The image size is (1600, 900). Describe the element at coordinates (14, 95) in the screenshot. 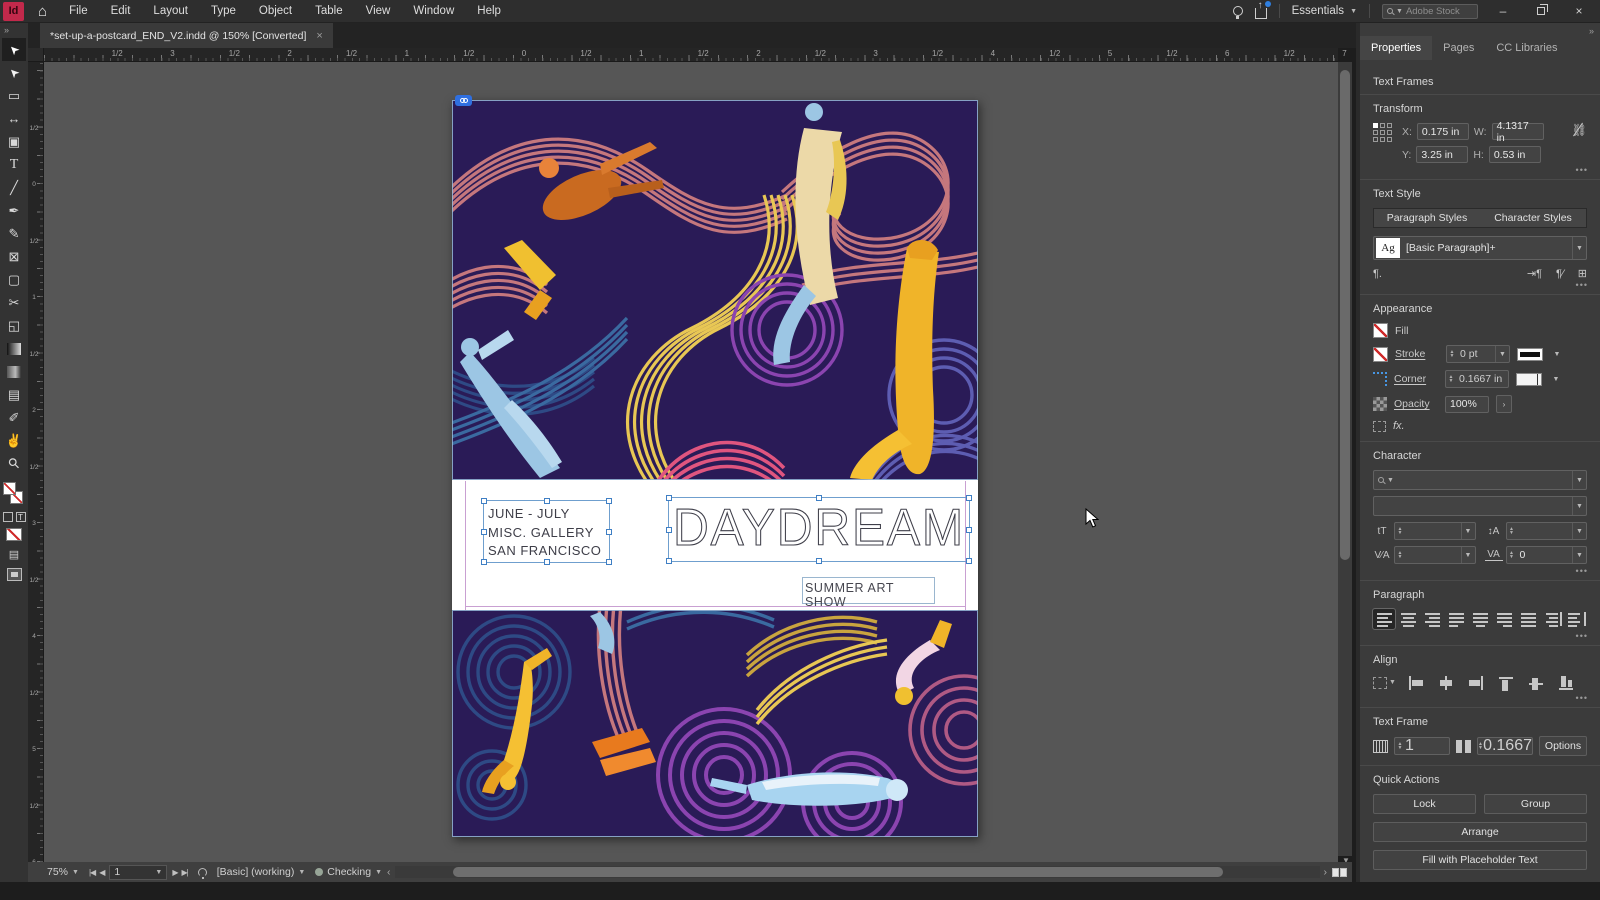

I see `page-tool: ▭` at that location.